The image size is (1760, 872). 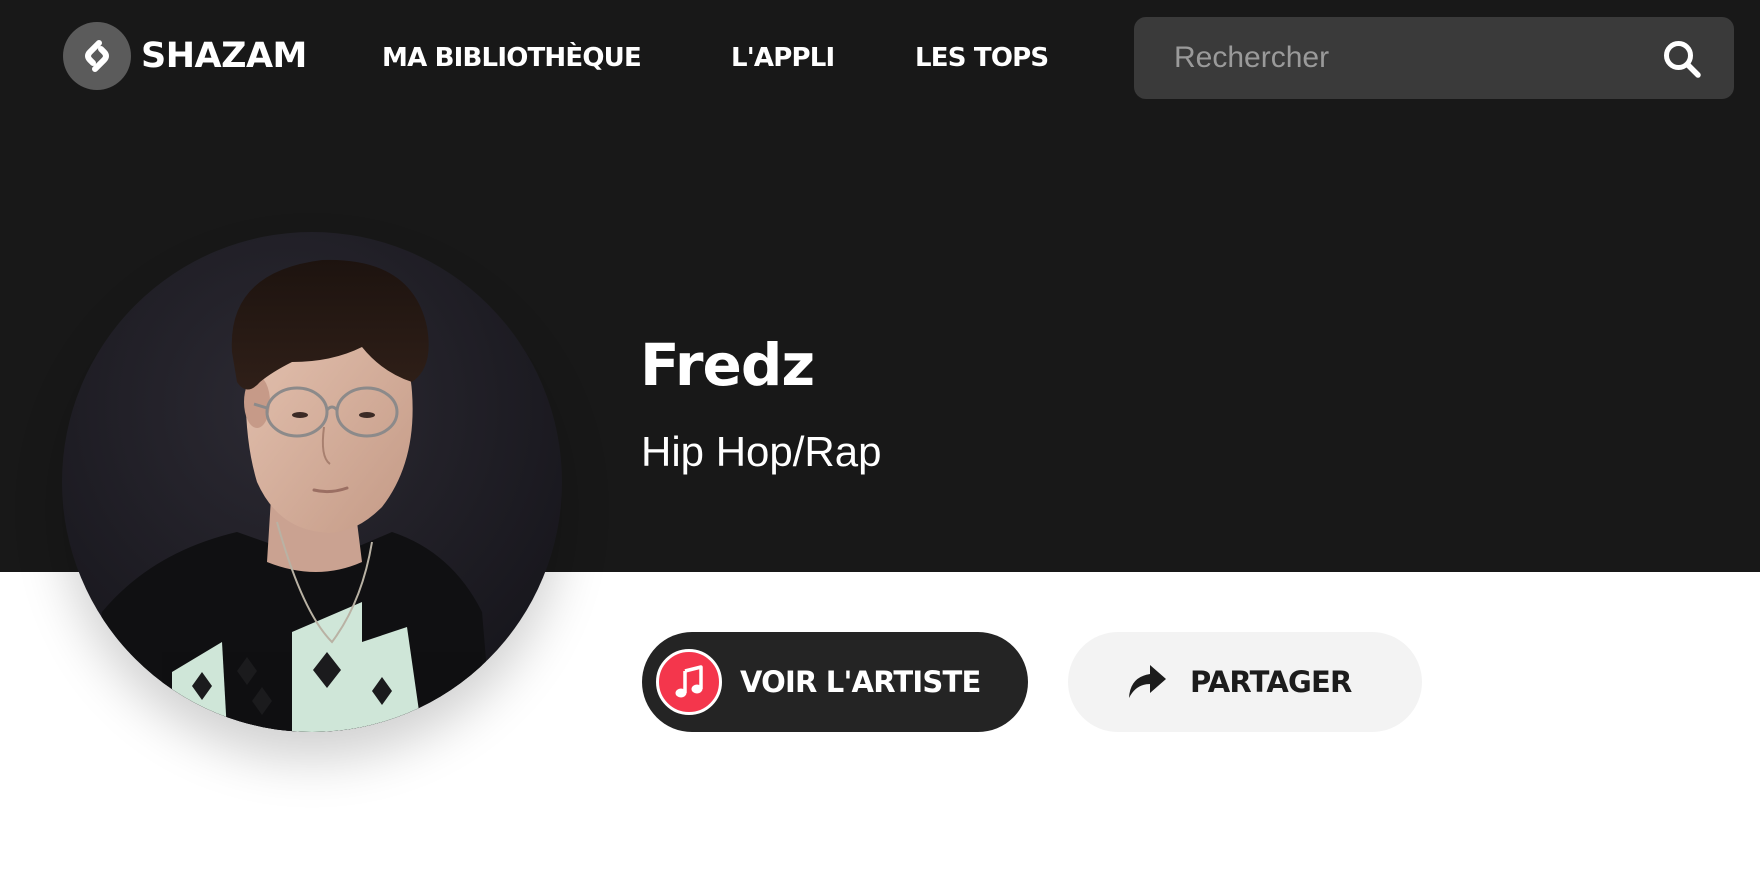 What do you see at coordinates (1147, 682) in the screenshot?
I see `share-arrow-icon` at bounding box center [1147, 682].